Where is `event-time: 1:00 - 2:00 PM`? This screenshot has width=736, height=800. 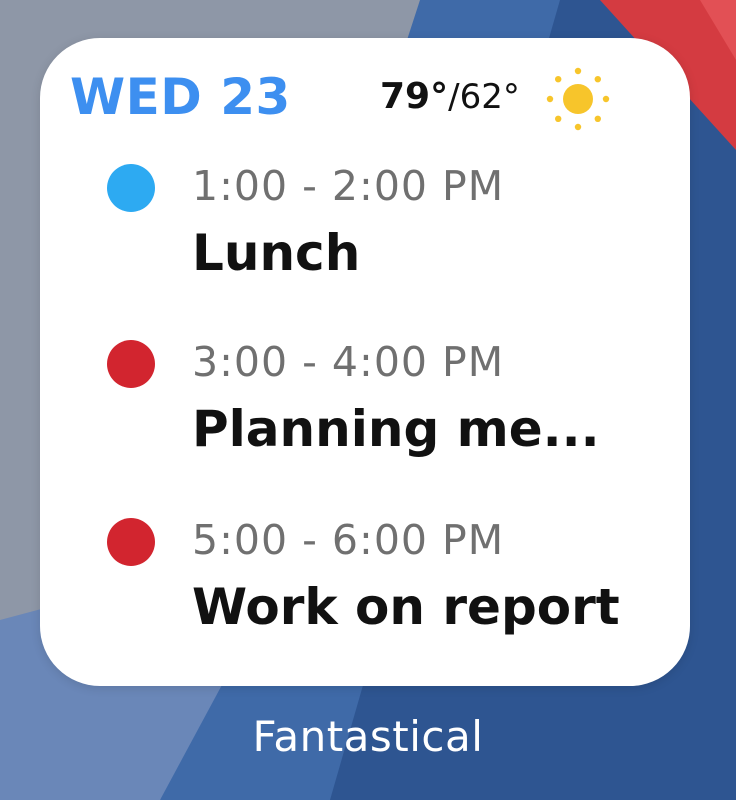
event-time: 1:00 - 2:00 PM is located at coordinates (348, 186).